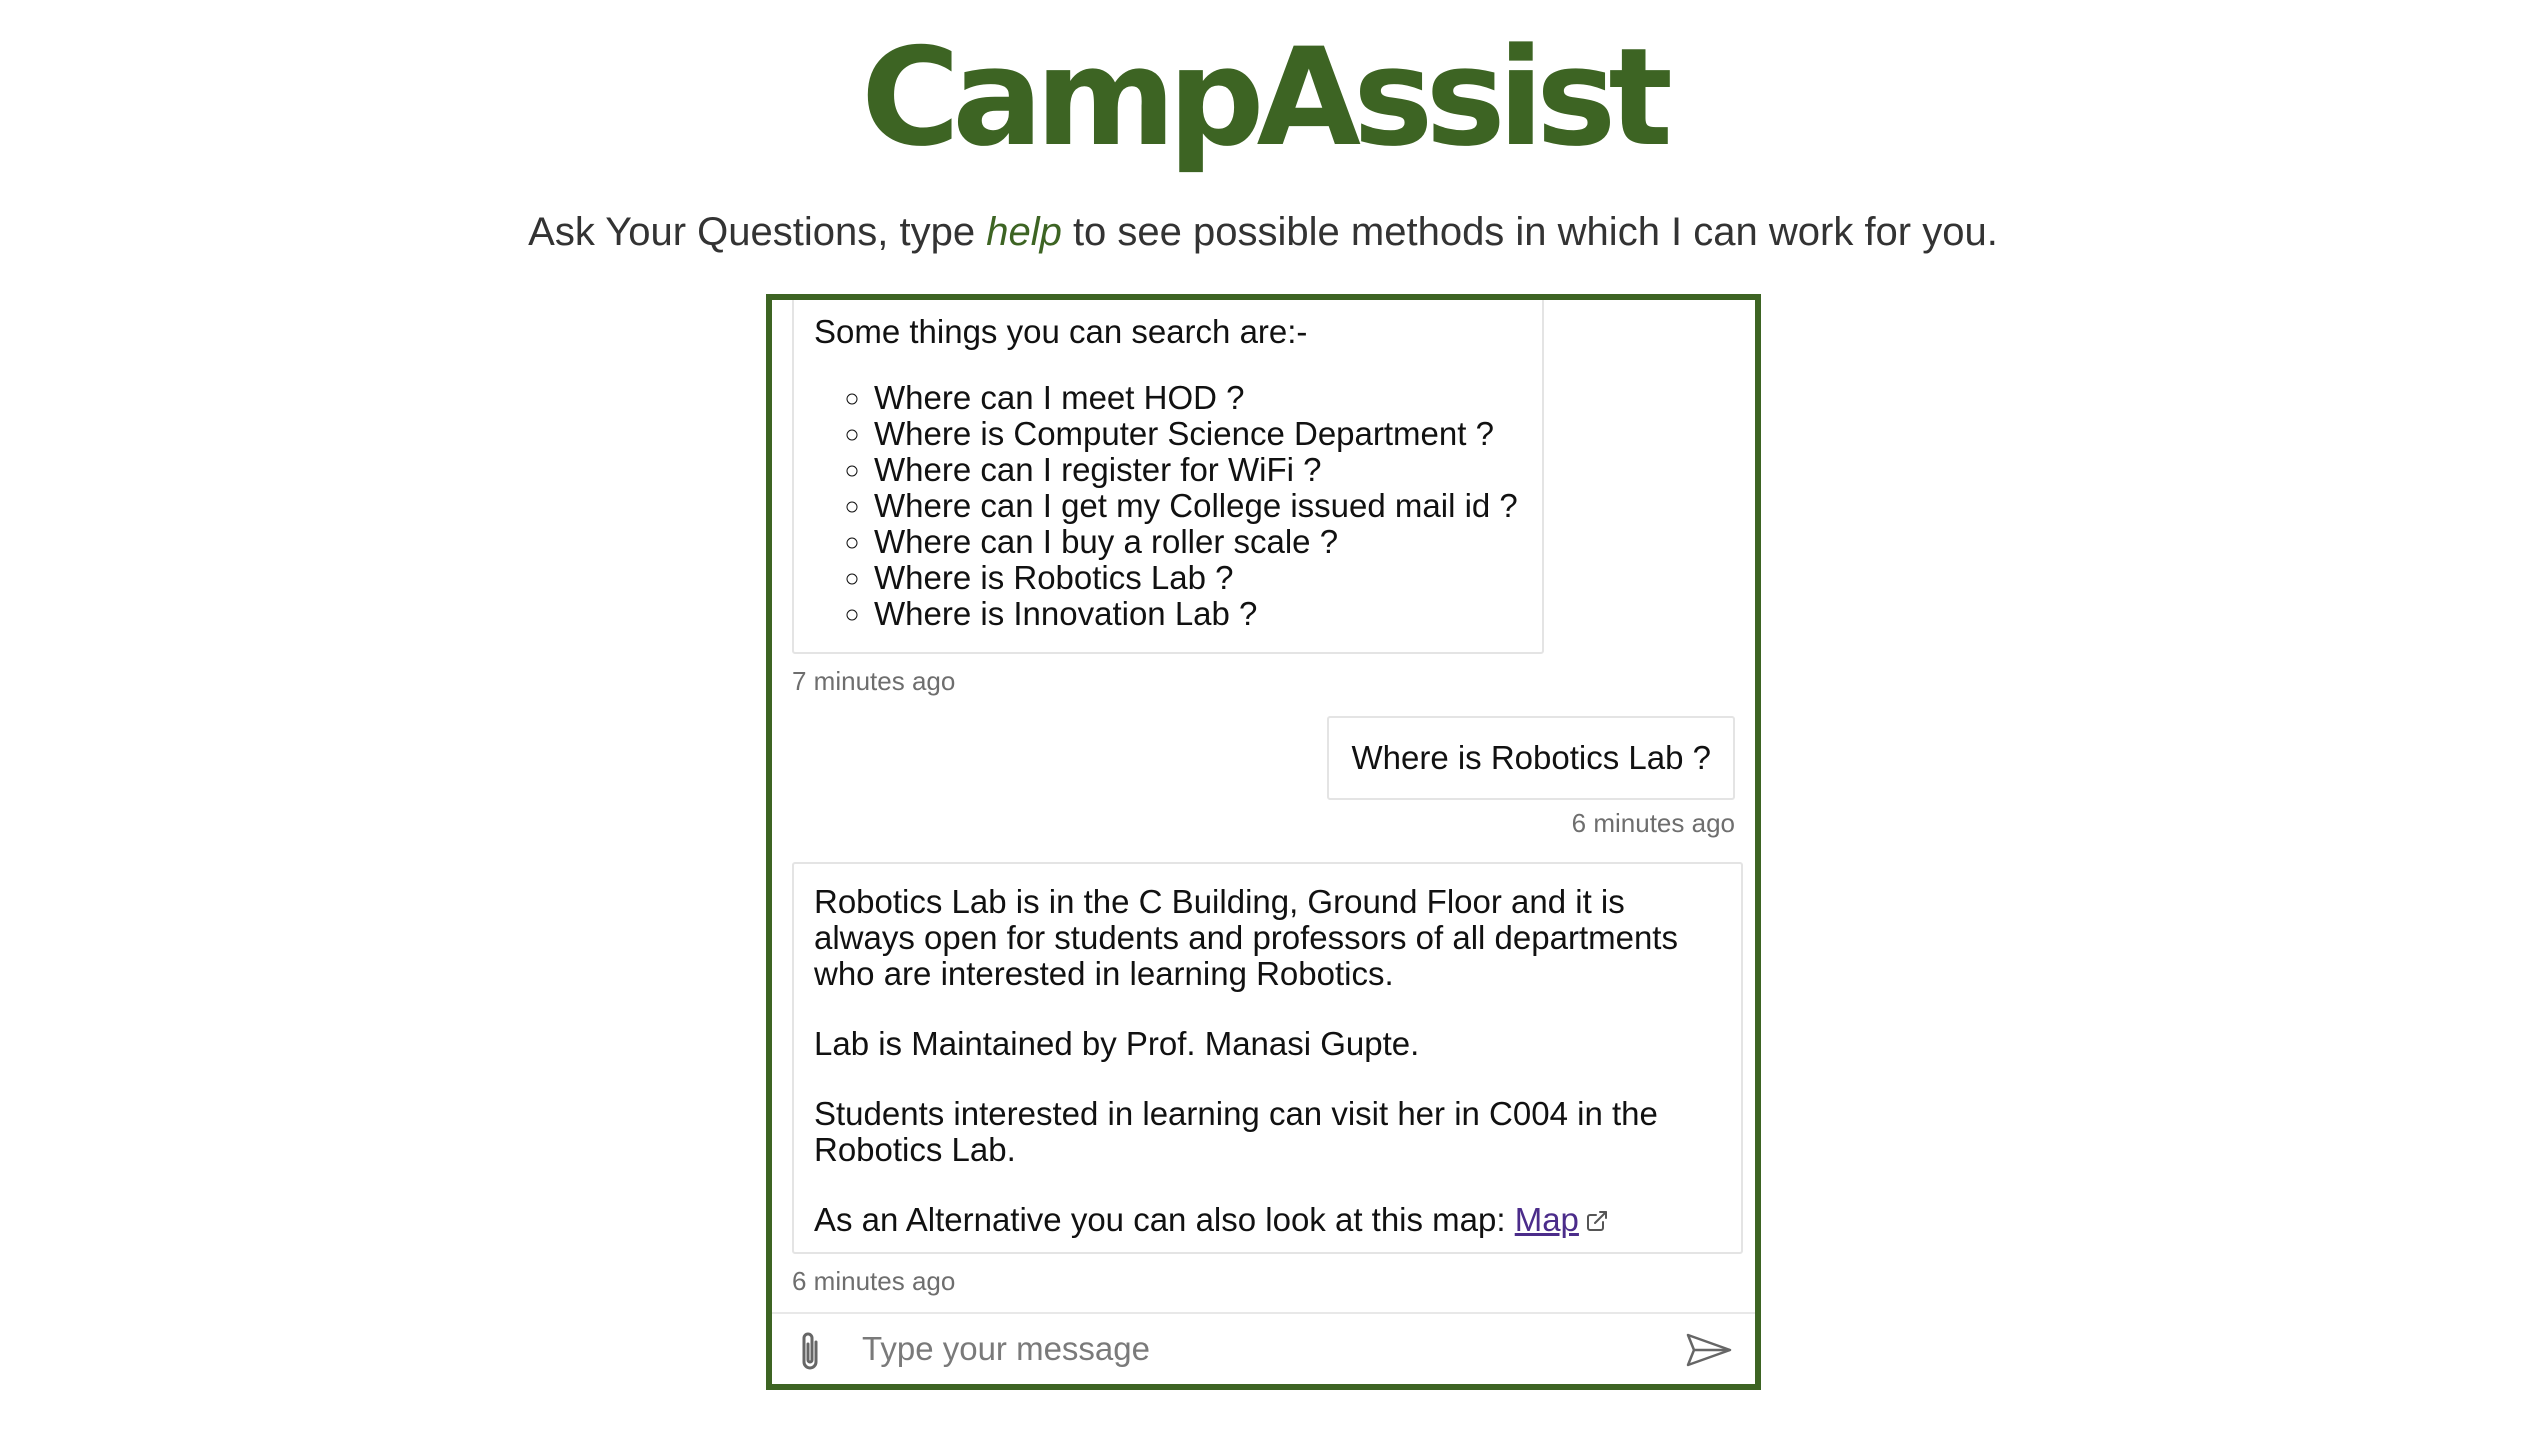 The image size is (2526, 1456). I want to click on answer-paragraph: Lab is Maintained by Prof. Manasi Gupte., so click(1117, 1043).